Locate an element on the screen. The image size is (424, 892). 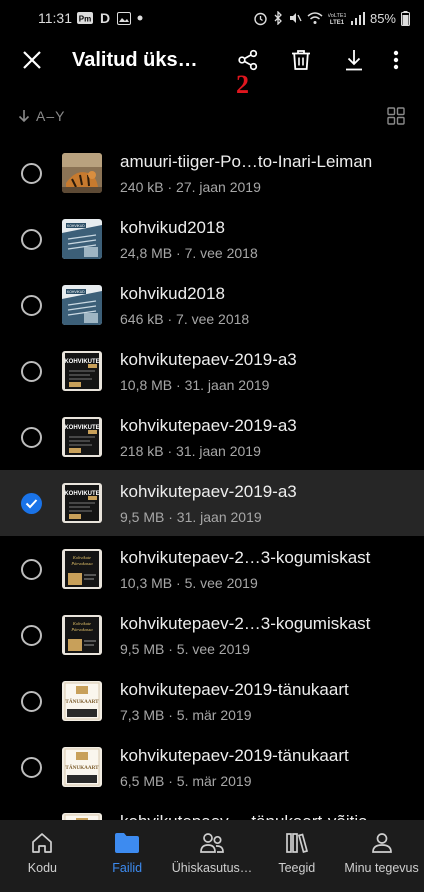
share-icon is located at coordinates (248, 60).